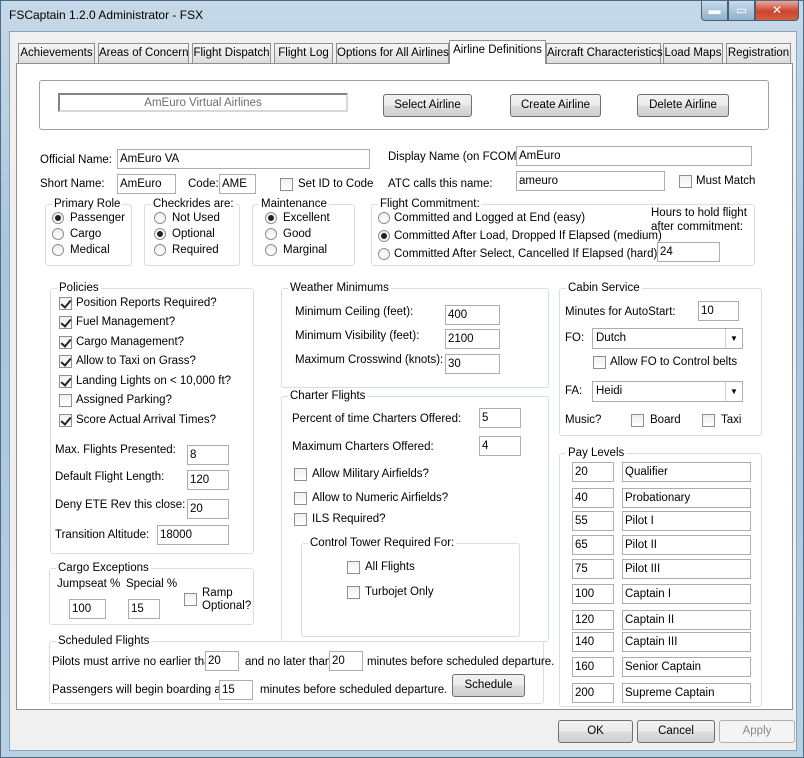 The image size is (804, 758). I want to click on pay-level-5-value: 75, so click(593, 569).